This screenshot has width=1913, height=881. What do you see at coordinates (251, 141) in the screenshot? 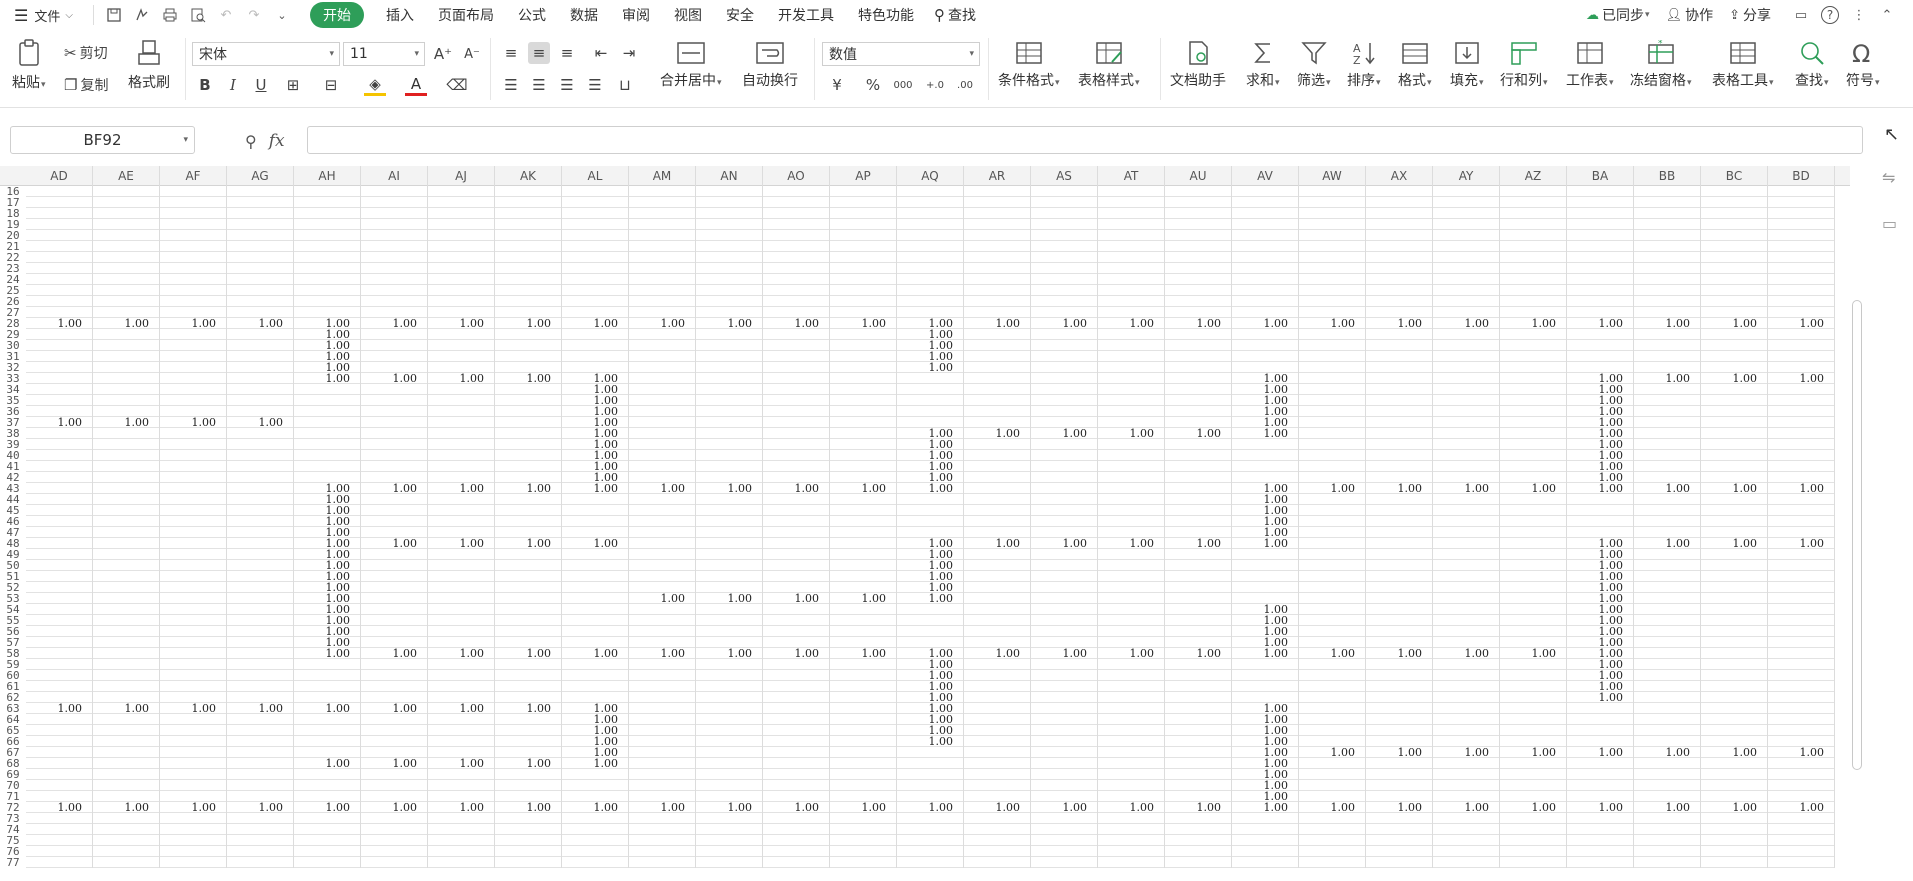
I see `zoom-formula-icon: ⚲` at bounding box center [251, 141].